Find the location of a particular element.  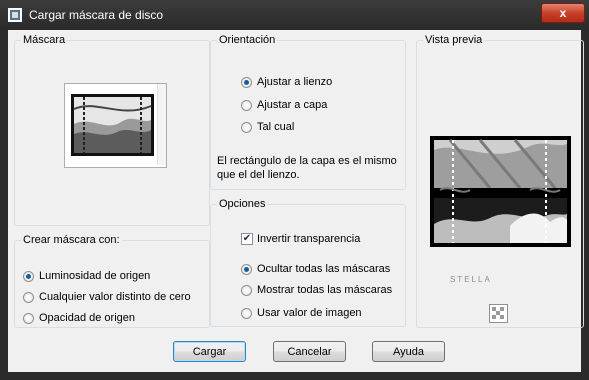

radio-valor-distinto: Cualquier valor distinto de cero is located at coordinates (107, 297).